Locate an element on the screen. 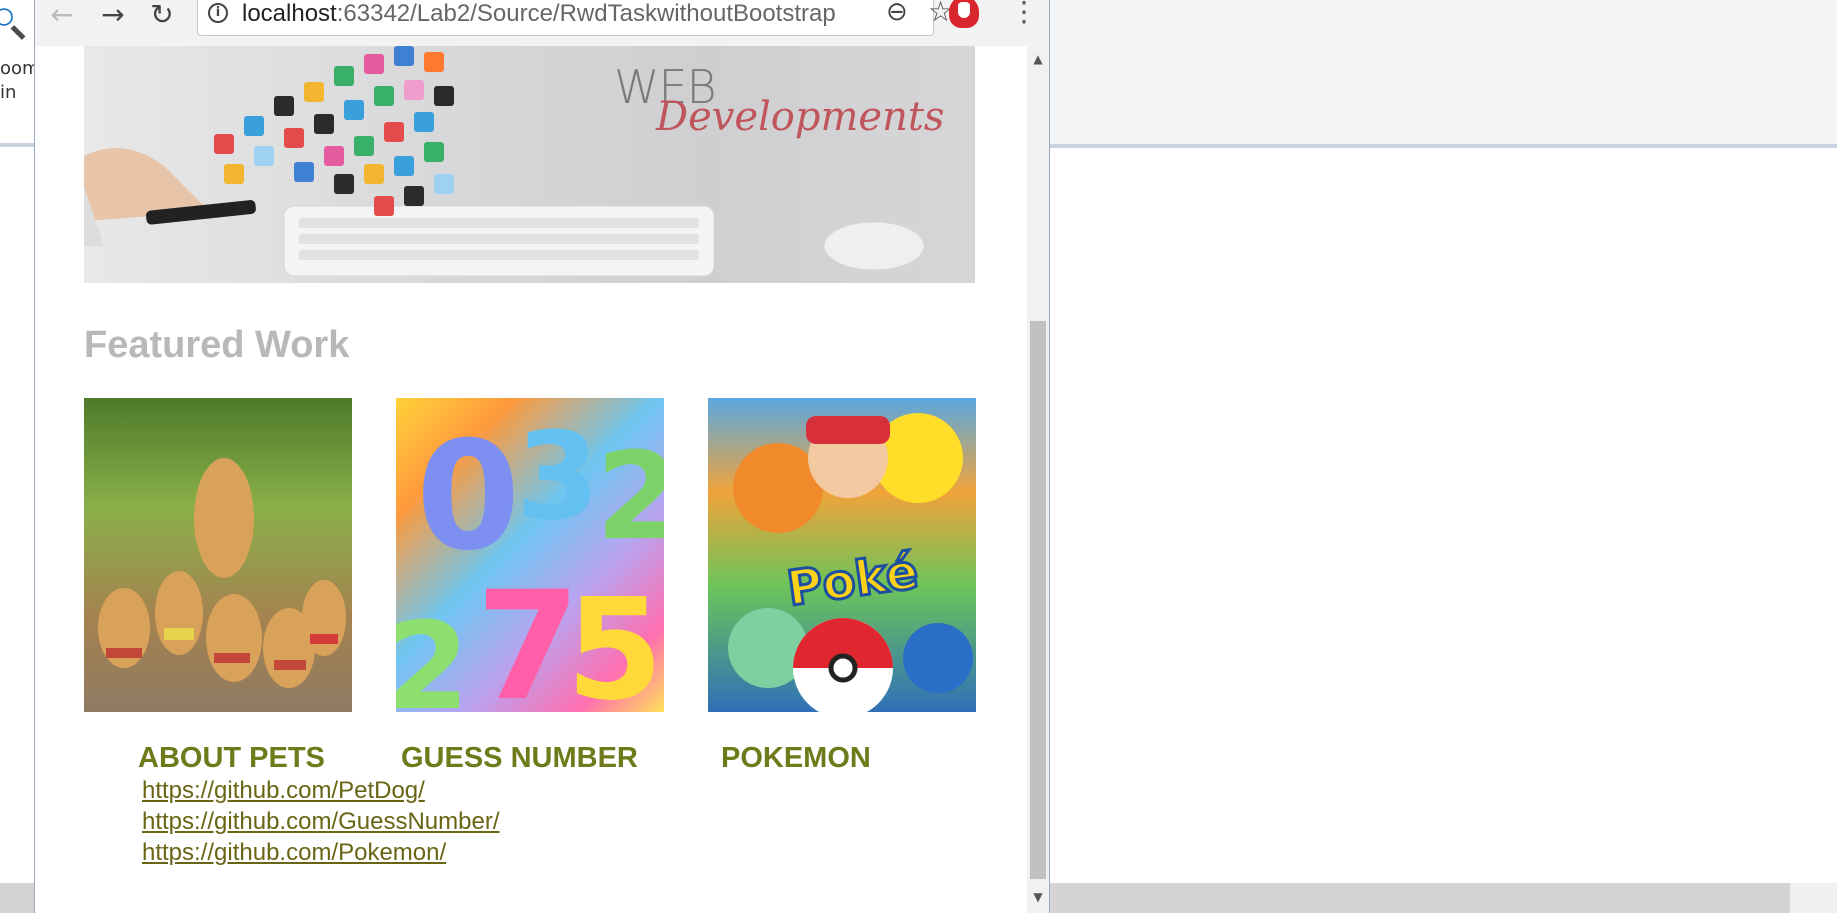 The width and height of the screenshot is (1837, 913). background-window-horizontal-scrollbar is located at coordinates (1420, 898).